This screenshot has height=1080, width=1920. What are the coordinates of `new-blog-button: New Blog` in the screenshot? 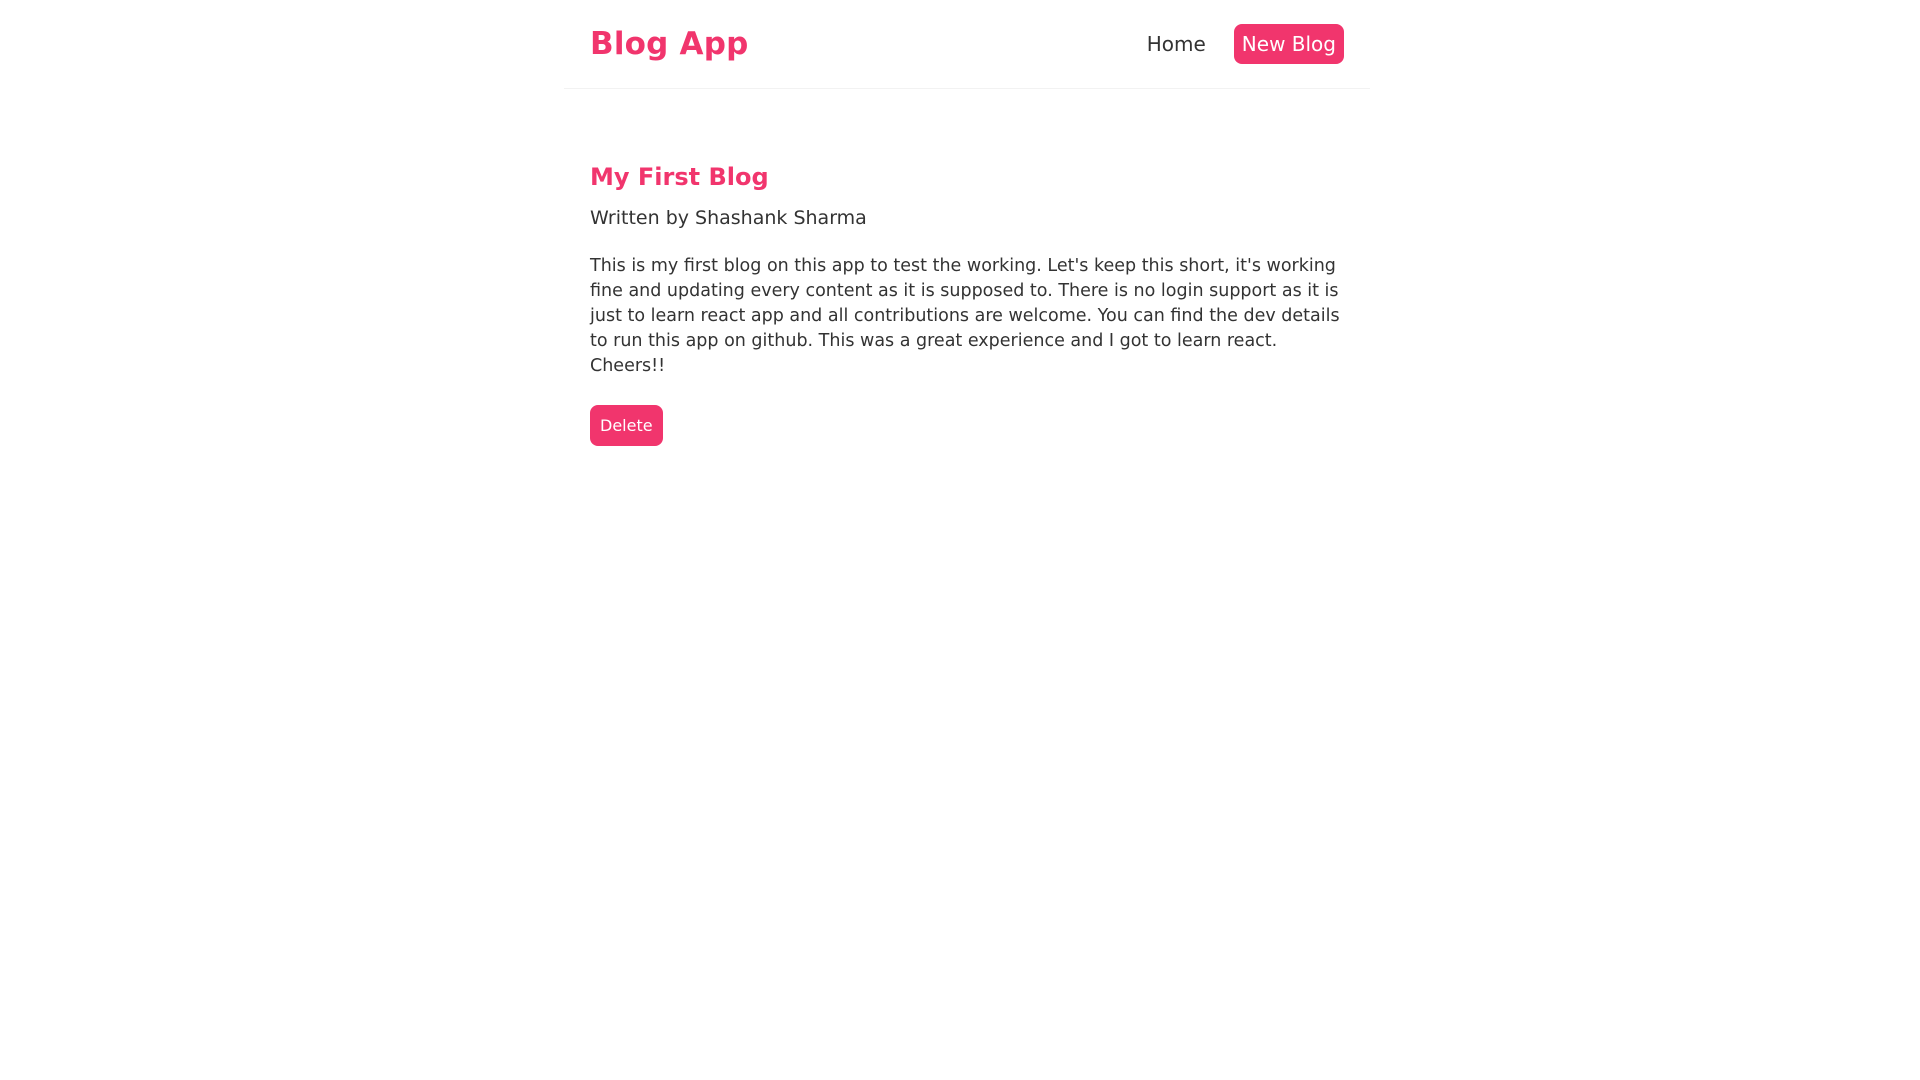 It's located at (1288, 44).